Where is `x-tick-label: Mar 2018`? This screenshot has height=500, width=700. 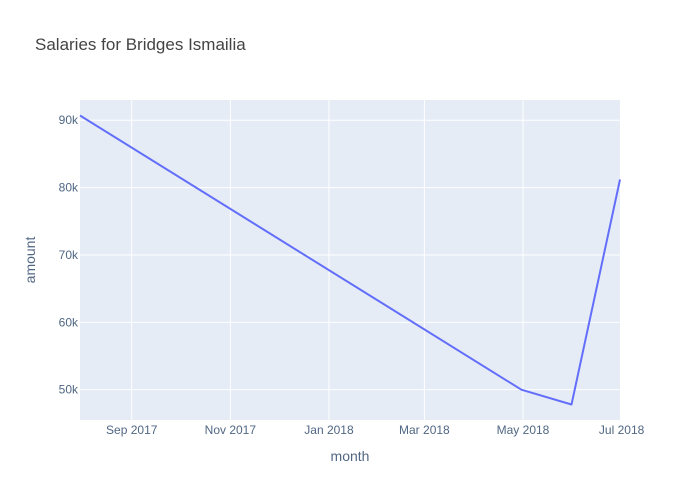
x-tick-label: Mar 2018 is located at coordinates (424, 430).